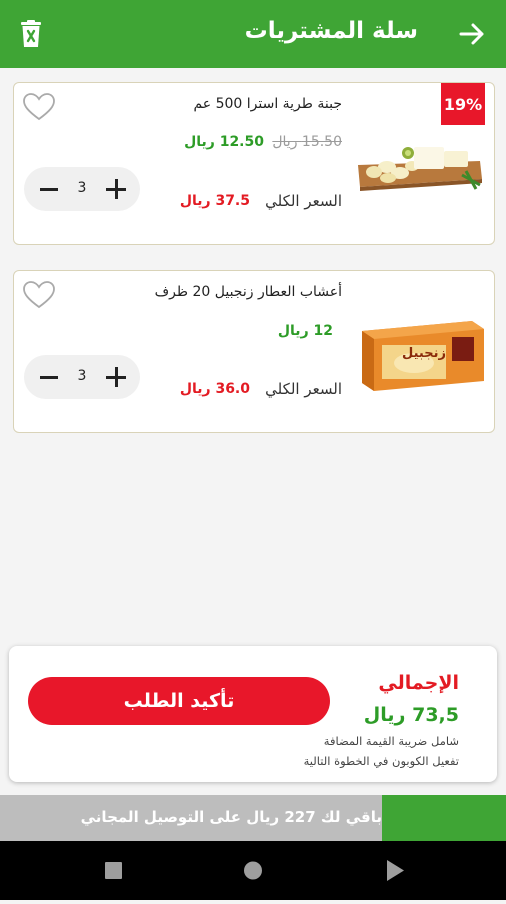 This screenshot has height=904, width=506. I want to click on home-button, so click(253, 870).